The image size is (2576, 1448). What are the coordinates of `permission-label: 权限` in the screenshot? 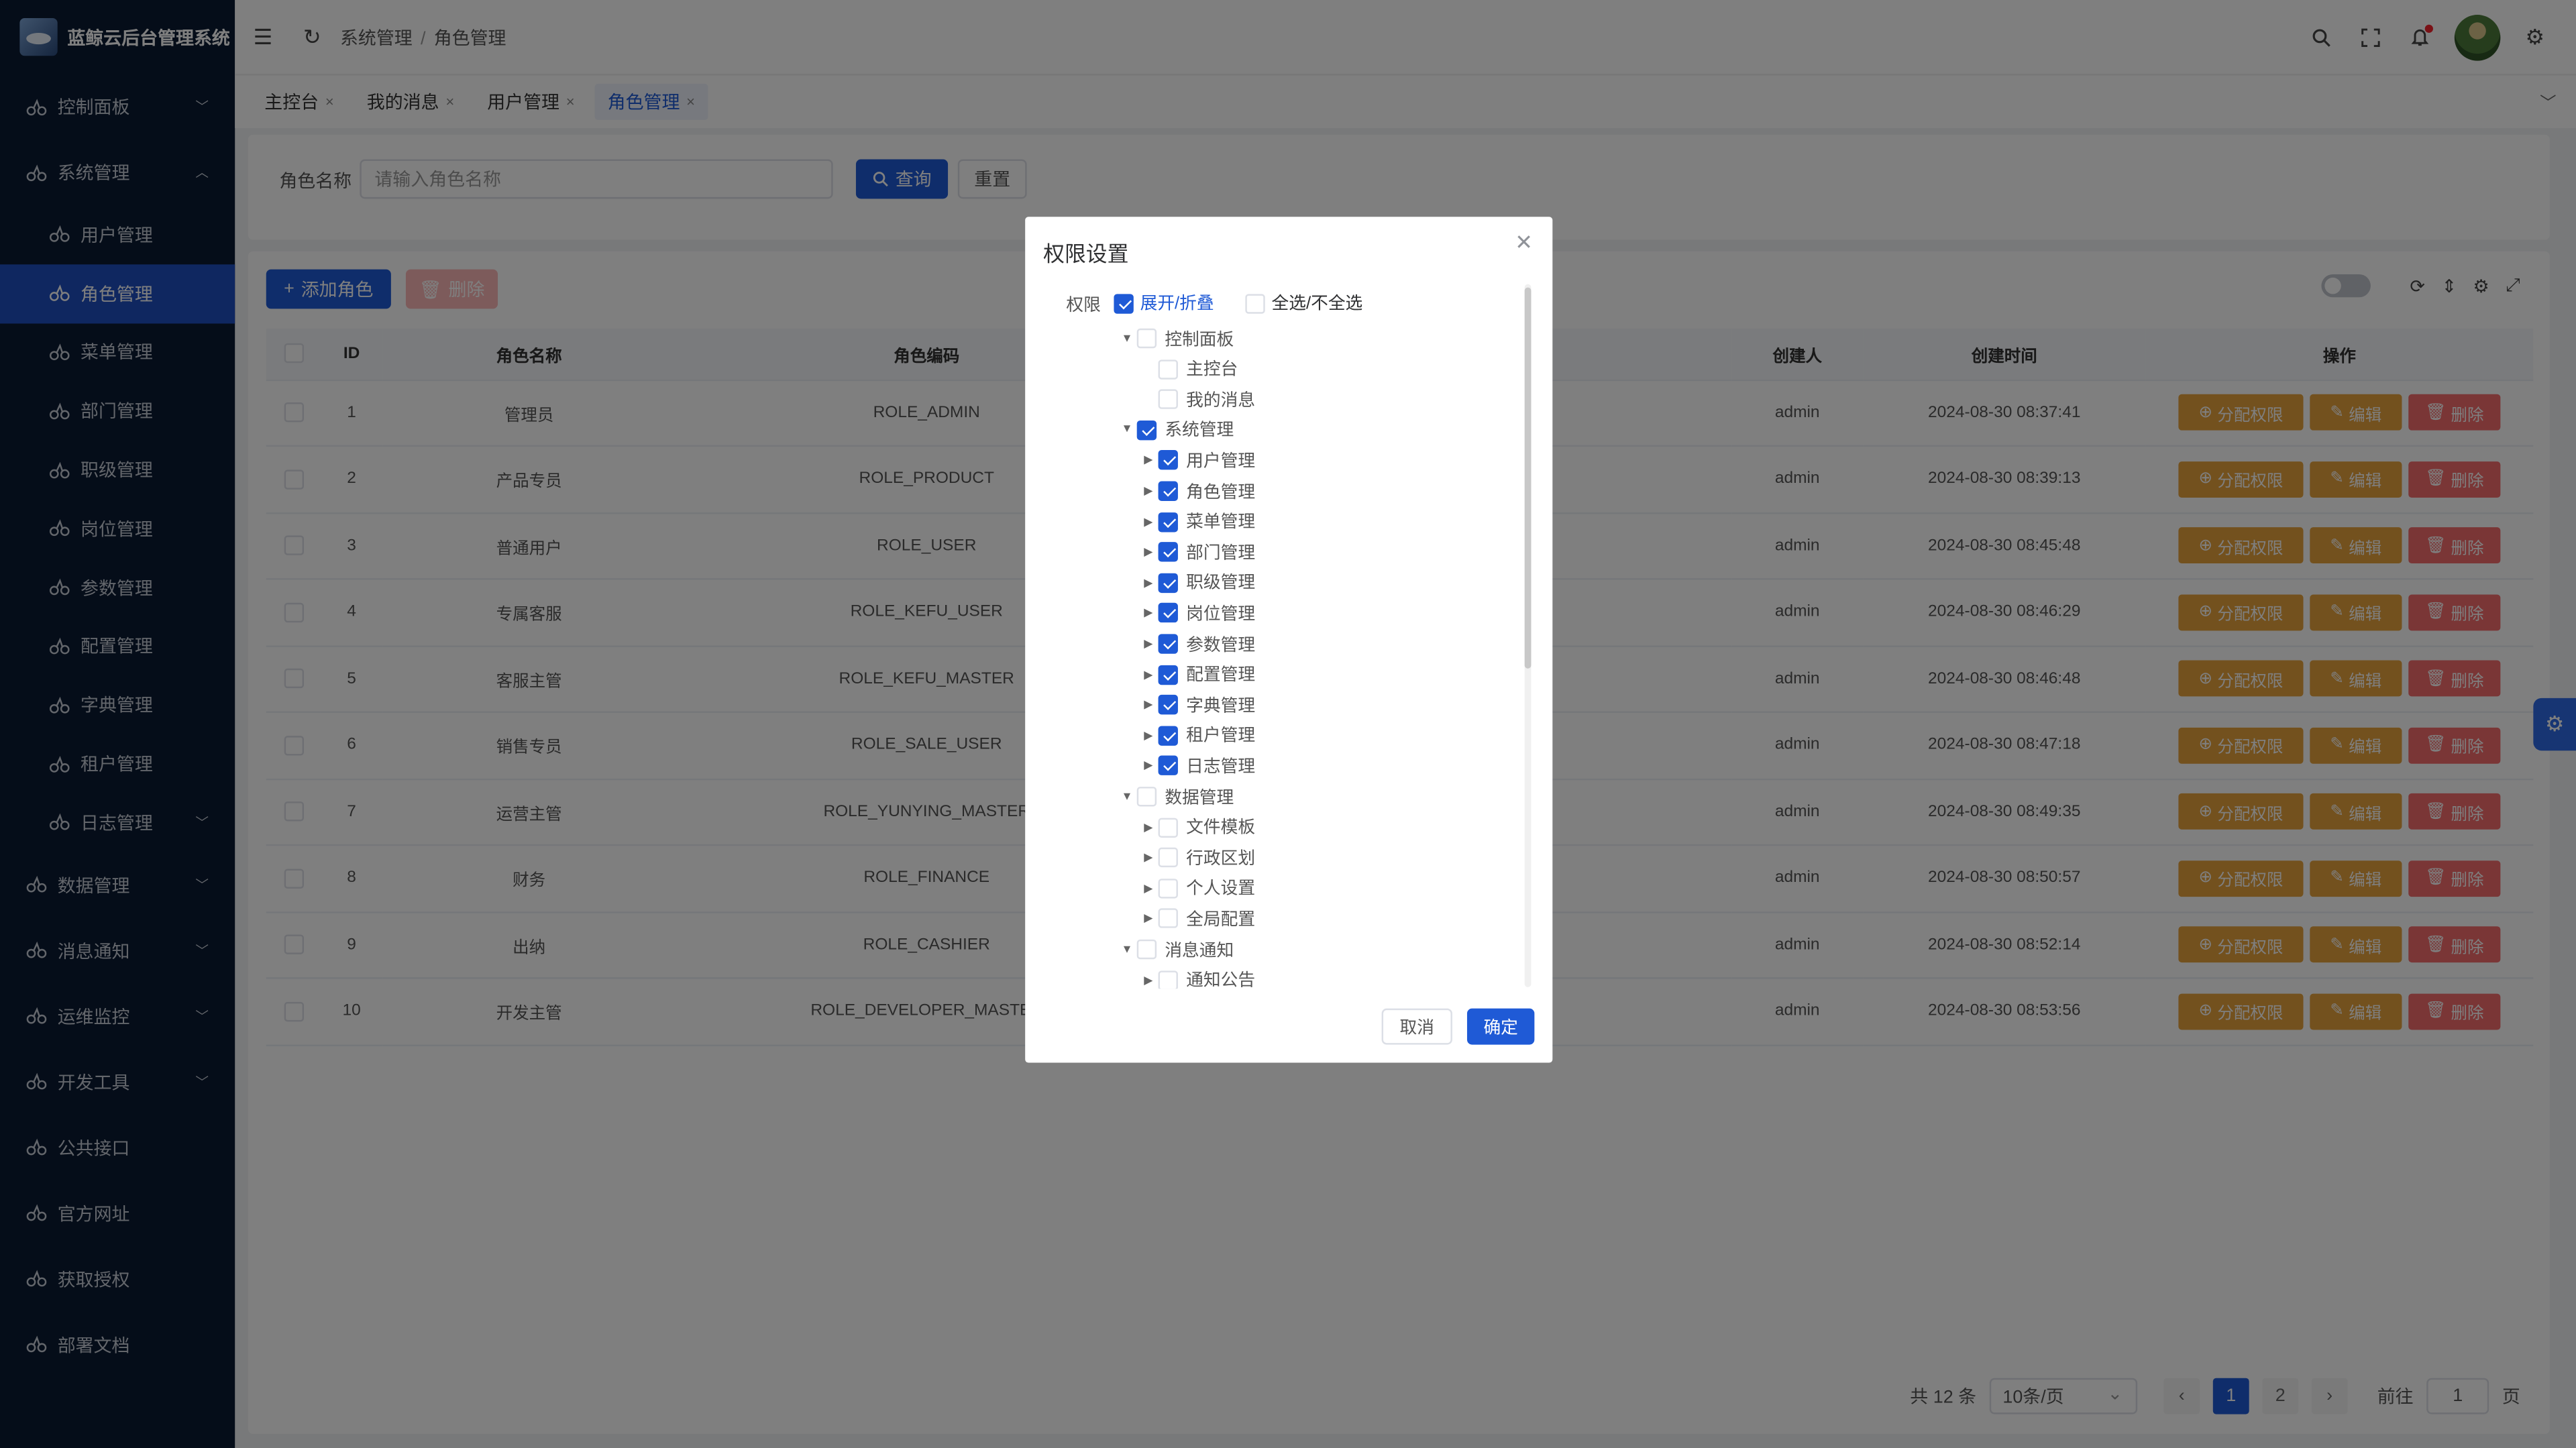 It's located at (1083, 305).